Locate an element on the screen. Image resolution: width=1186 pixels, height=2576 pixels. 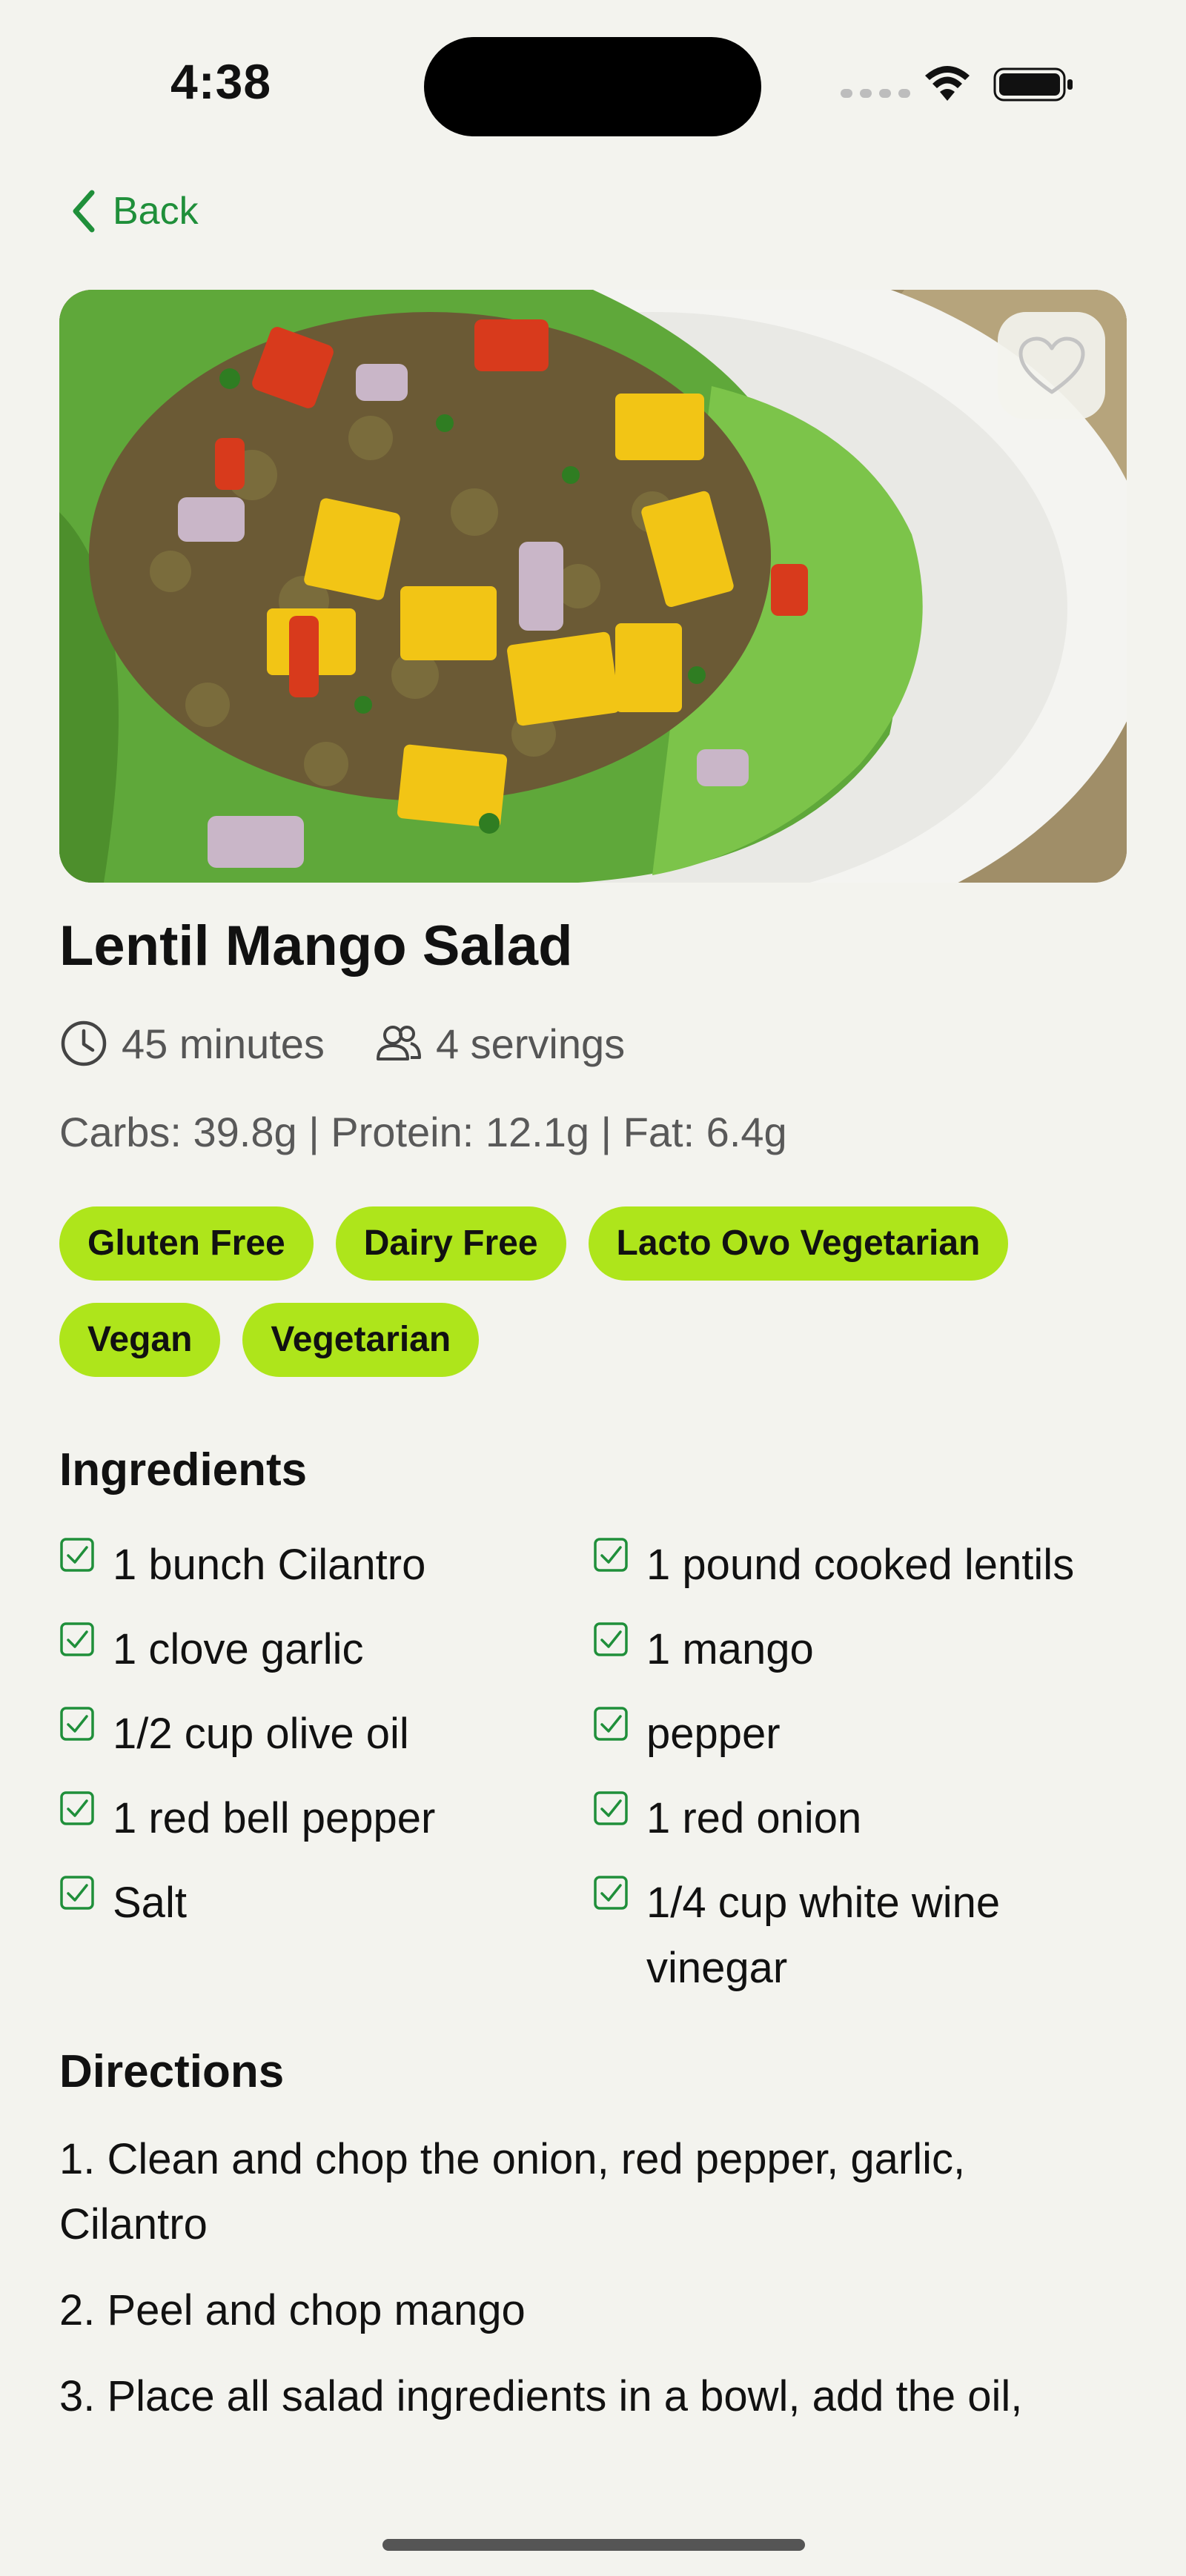
ingredient-item: 1/4 cup white wine vinegar is located at coordinates (860, 1935).